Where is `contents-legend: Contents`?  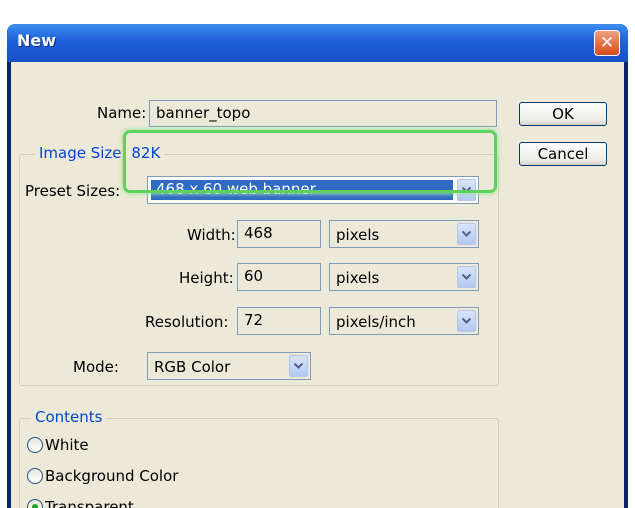
contents-legend: Contents is located at coordinates (69, 417).